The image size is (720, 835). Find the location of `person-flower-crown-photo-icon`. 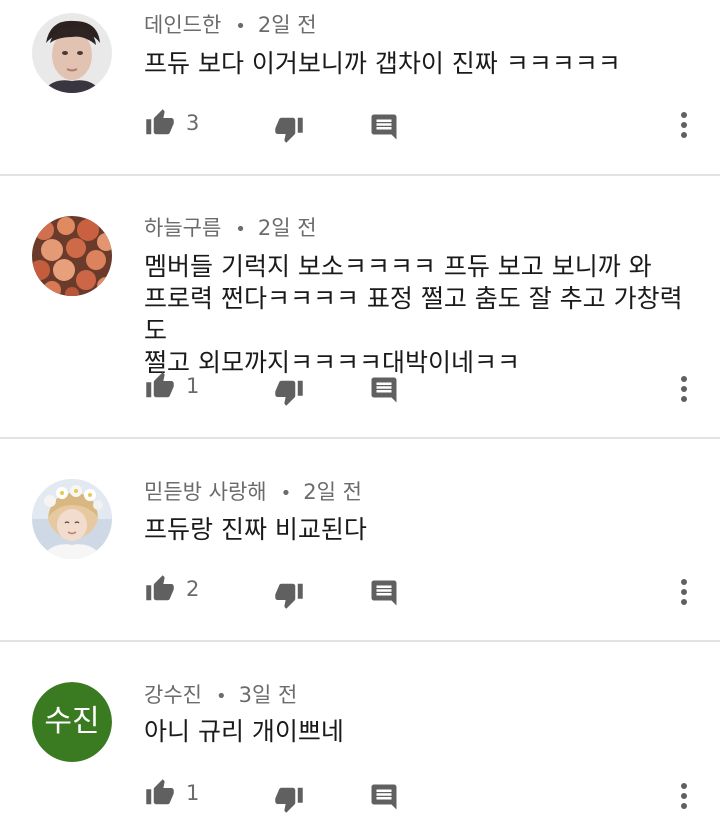

person-flower-crown-photo-icon is located at coordinates (72, 519).